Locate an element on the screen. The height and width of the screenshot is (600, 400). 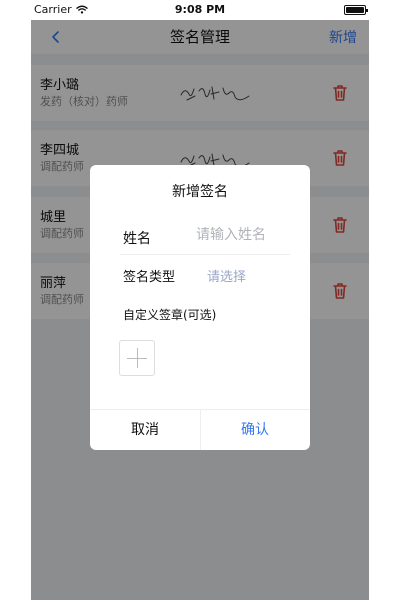
type-label: 签名类型 is located at coordinates (149, 277).